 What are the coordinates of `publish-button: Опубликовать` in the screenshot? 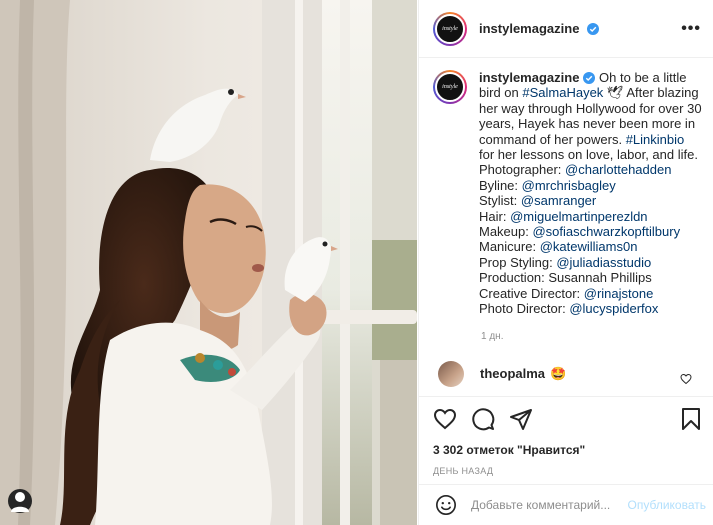 It's located at (667, 505).